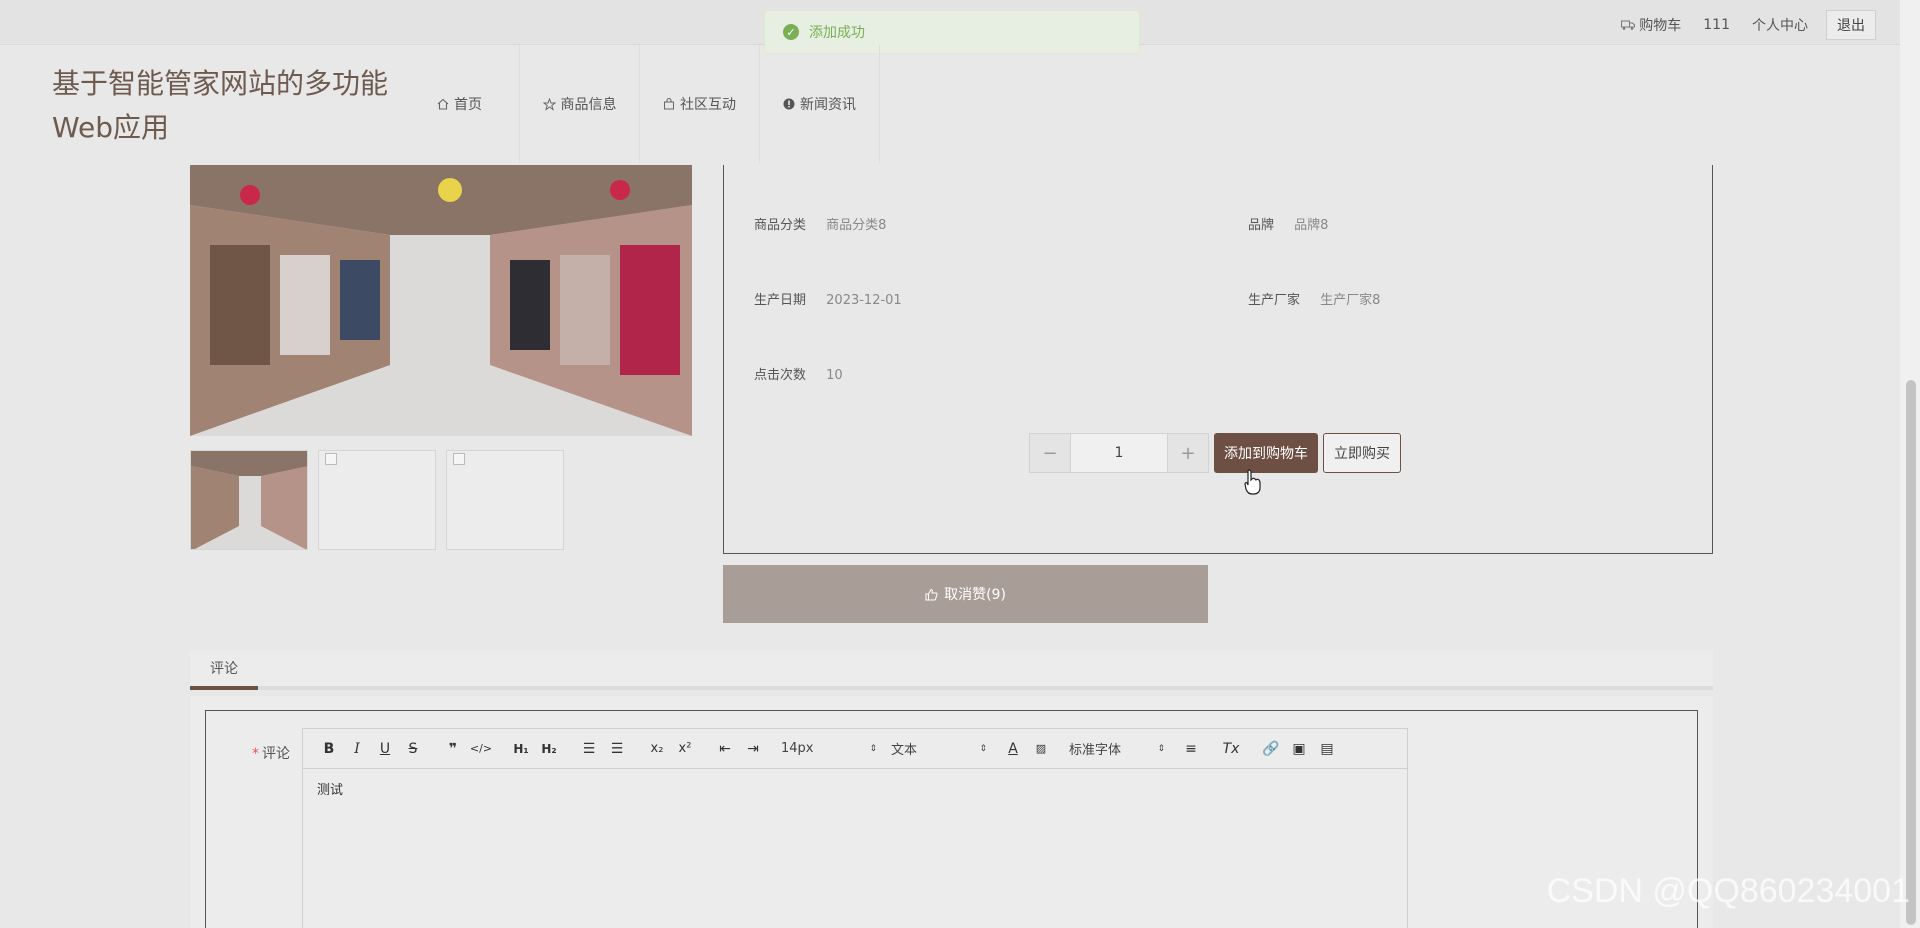  I want to click on field-label: 品牌, so click(1261, 225).